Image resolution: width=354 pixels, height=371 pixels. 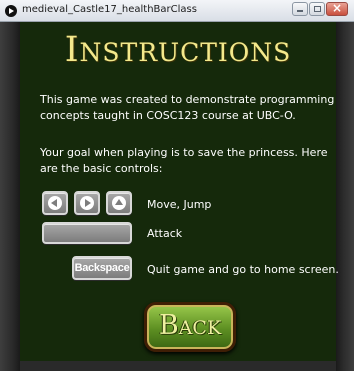 What do you see at coordinates (243, 269) in the screenshot?
I see `quit-label: Quit game and go to home screen.` at bounding box center [243, 269].